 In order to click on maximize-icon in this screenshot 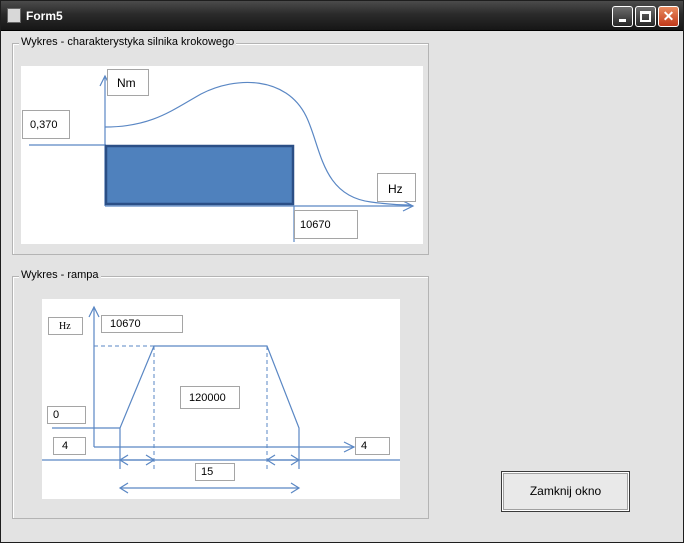, I will do `click(645, 16)`.